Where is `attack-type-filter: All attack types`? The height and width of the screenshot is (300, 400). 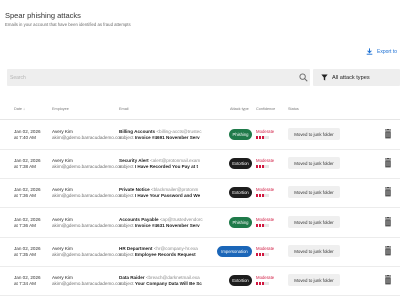 attack-type-filter: All attack types is located at coordinates (356, 77).